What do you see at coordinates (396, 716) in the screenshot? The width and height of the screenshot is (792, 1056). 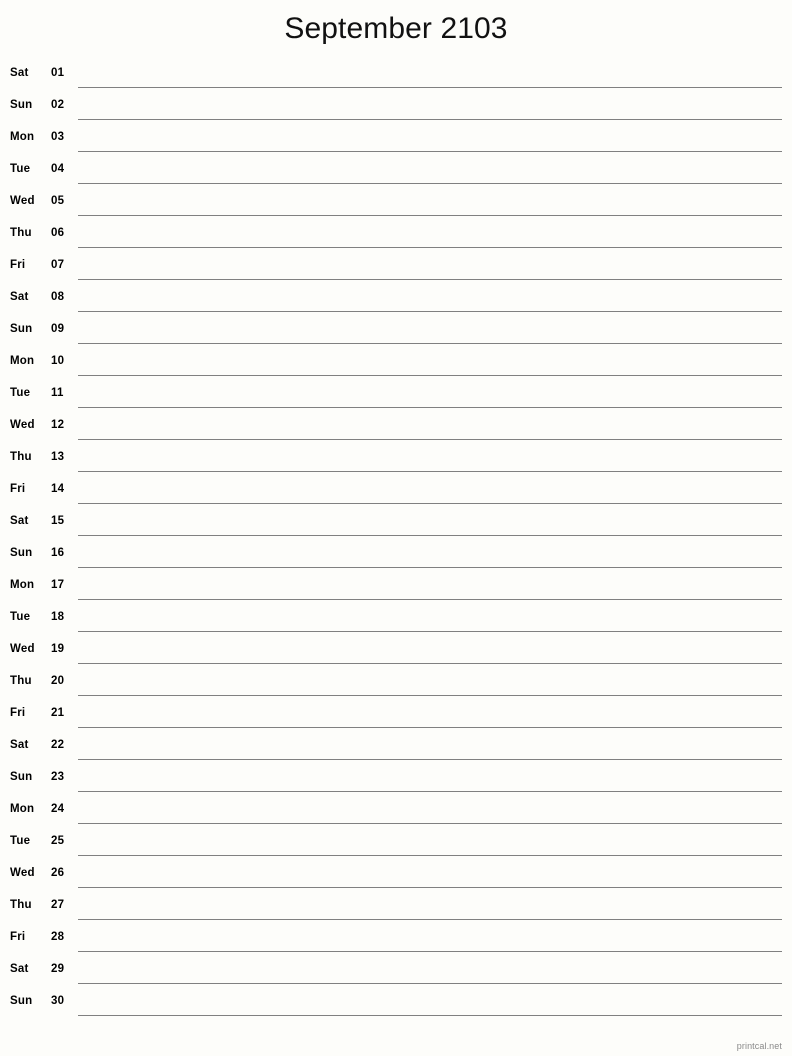 I see `day-row: Fri 21` at bounding box center [396, 716].